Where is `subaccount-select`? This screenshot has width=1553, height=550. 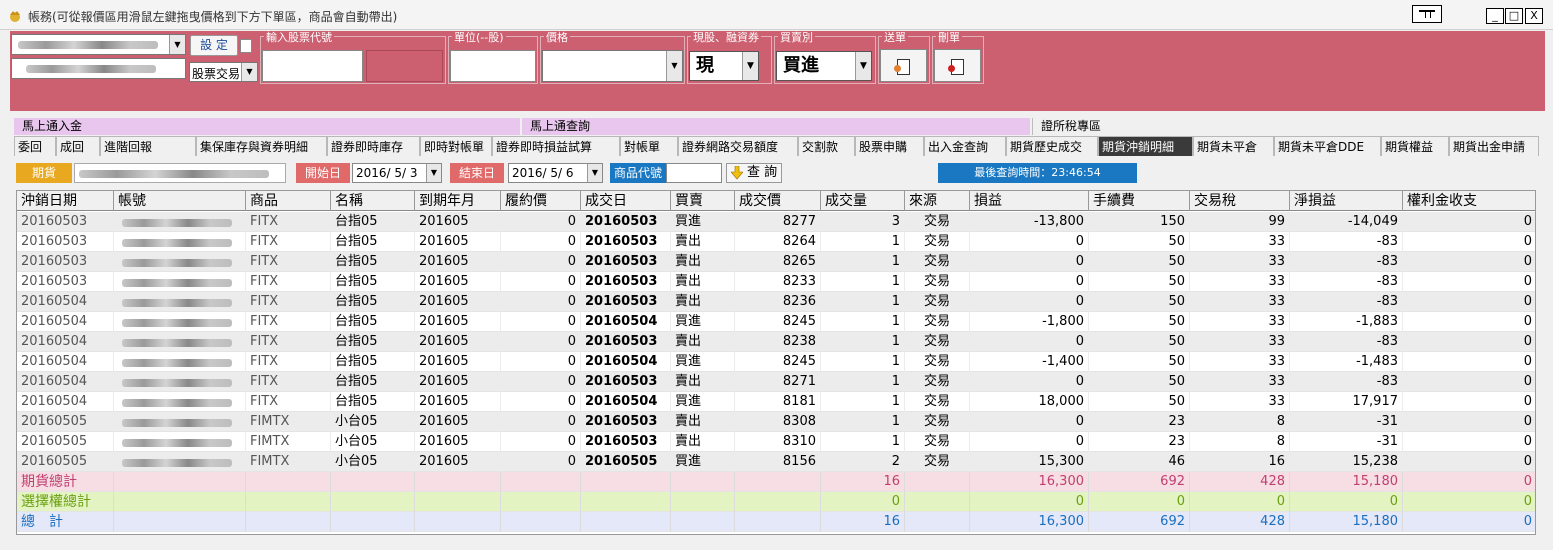 subaccount-select is located at coordinates (98, 68).